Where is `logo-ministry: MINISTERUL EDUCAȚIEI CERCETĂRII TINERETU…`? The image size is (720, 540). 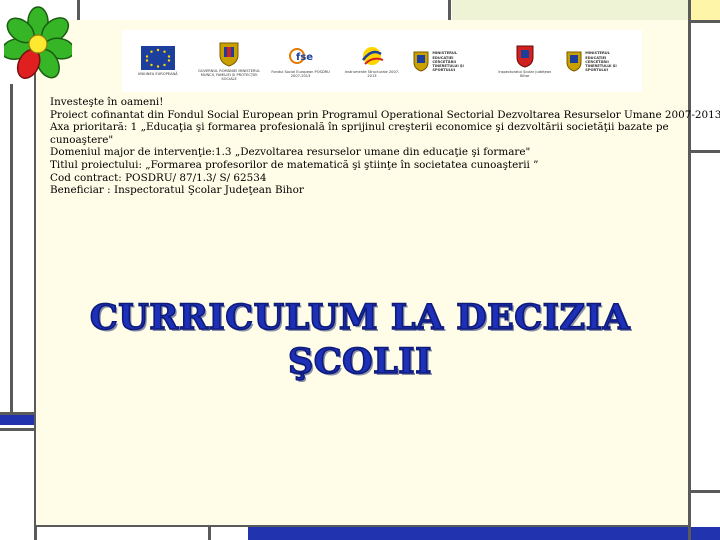
logo-ministry: MINISTERUL EDUCAȚIEI CERCETĂRII TINERETU… is located at coordinates (448, 60).